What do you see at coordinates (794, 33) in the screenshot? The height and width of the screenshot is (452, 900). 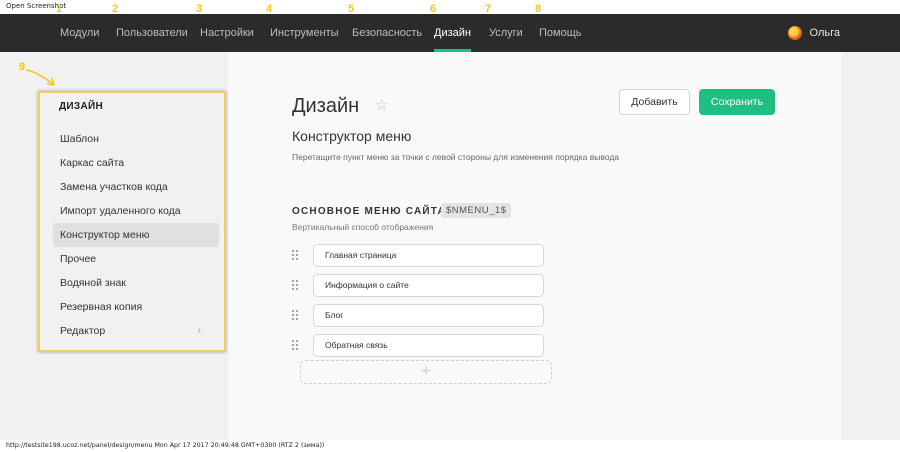 I see `avatar` at bounding box center [794, 33].